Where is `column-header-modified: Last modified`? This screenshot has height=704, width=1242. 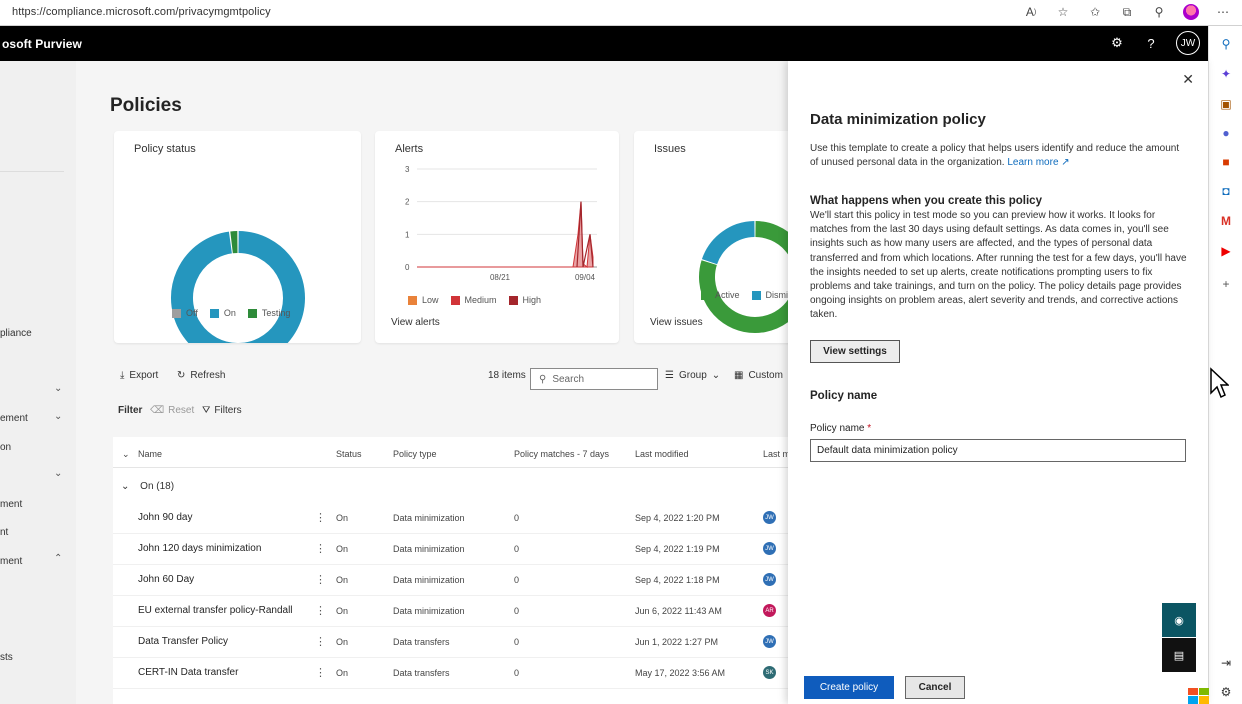 column-header-modified: Last modified is located at coordinates (662, 454).